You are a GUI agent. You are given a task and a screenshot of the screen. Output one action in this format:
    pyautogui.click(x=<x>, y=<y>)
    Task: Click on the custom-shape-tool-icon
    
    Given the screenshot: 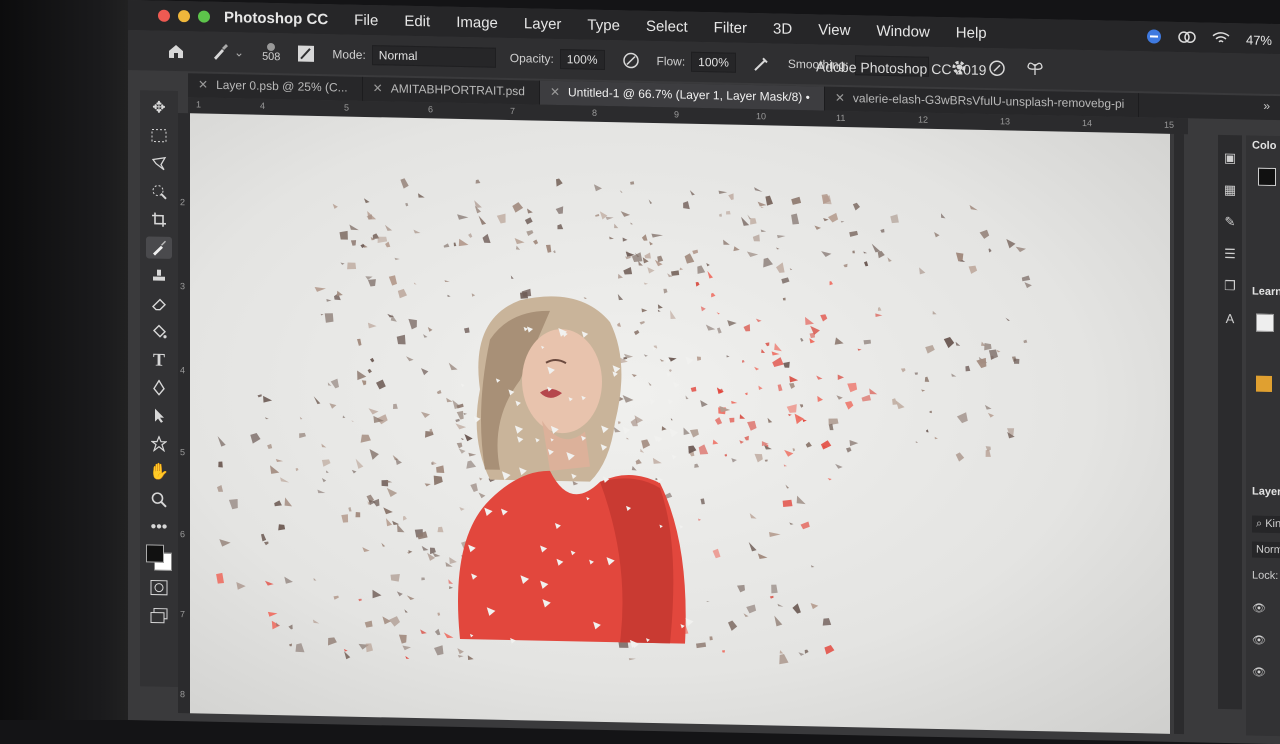 What is the action you would take?
    pyautogui.click(x=159, y=443)
    